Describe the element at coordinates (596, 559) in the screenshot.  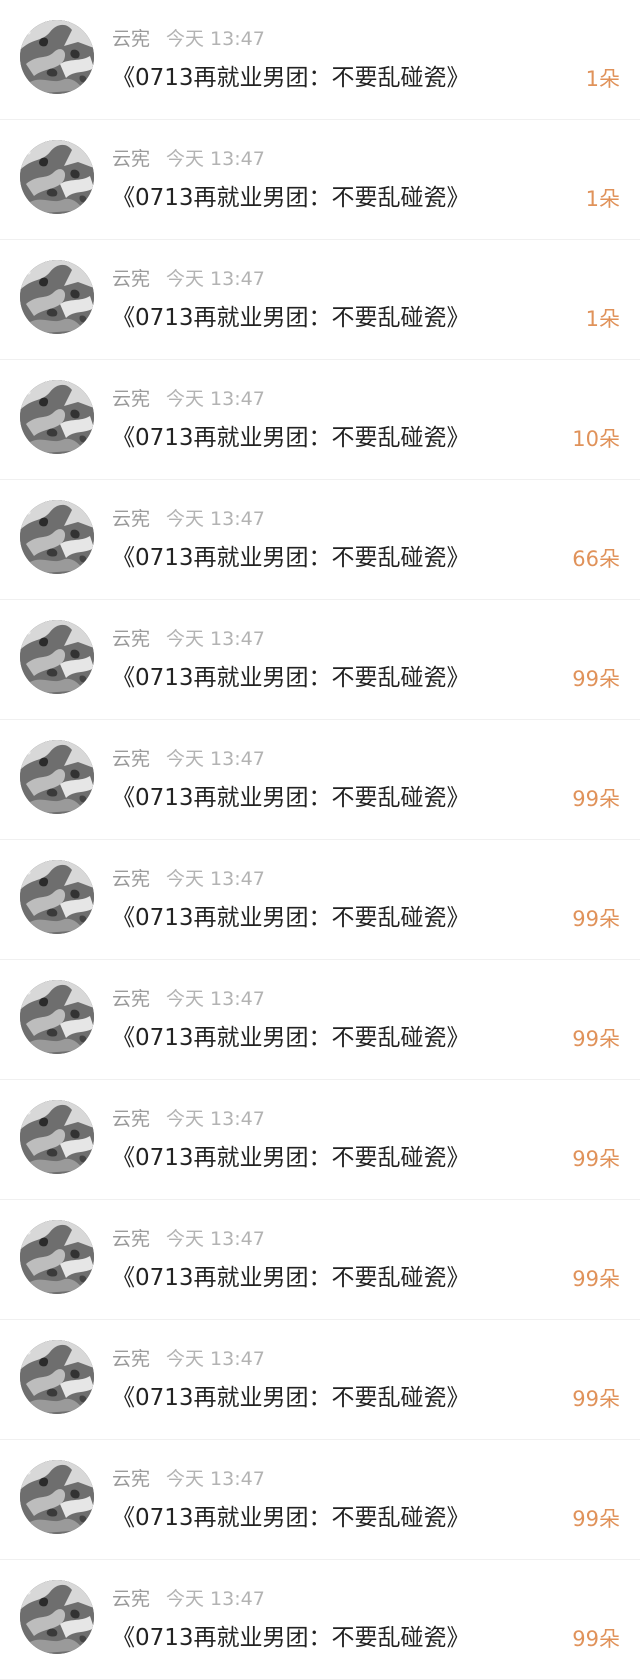
I see `flower-count: 66朵` at that location.